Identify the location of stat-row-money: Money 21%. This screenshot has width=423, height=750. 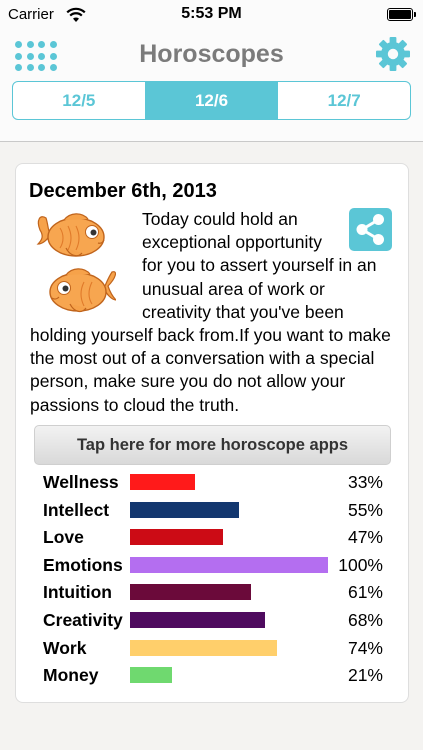
(213, 674).